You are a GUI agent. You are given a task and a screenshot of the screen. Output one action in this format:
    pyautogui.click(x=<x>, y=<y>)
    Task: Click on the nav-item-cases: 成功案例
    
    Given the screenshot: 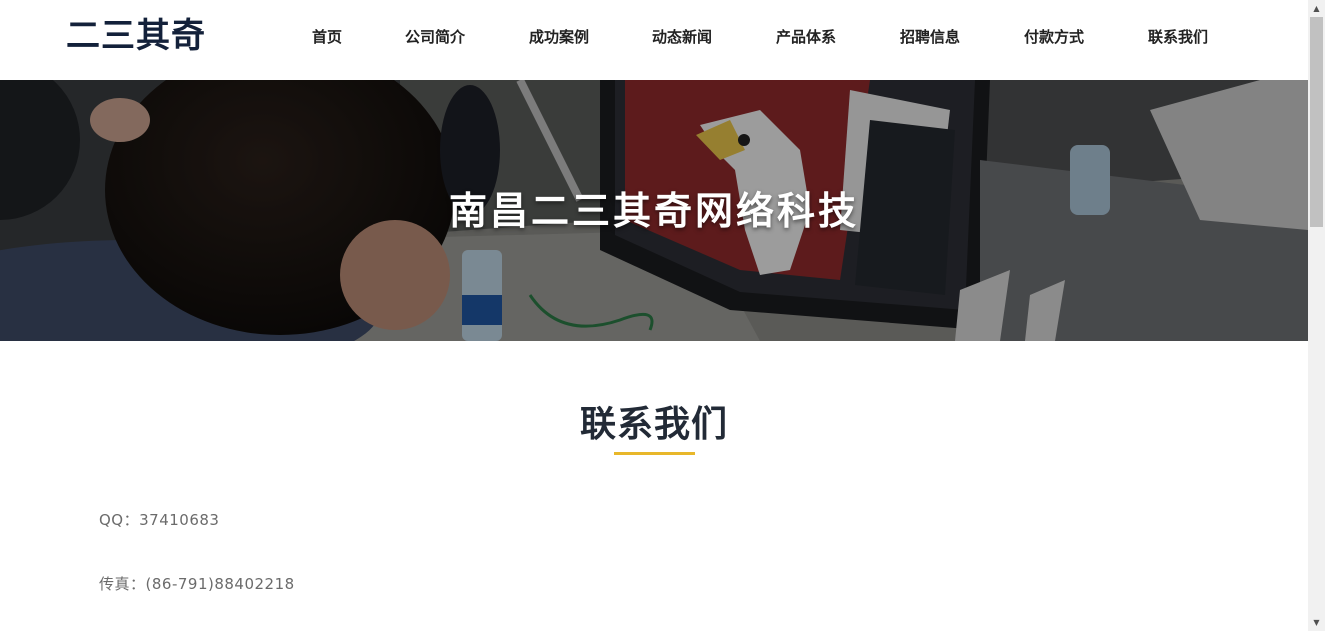 What is the action you would take?
    pyautogui.click(x=559, y=37)
    